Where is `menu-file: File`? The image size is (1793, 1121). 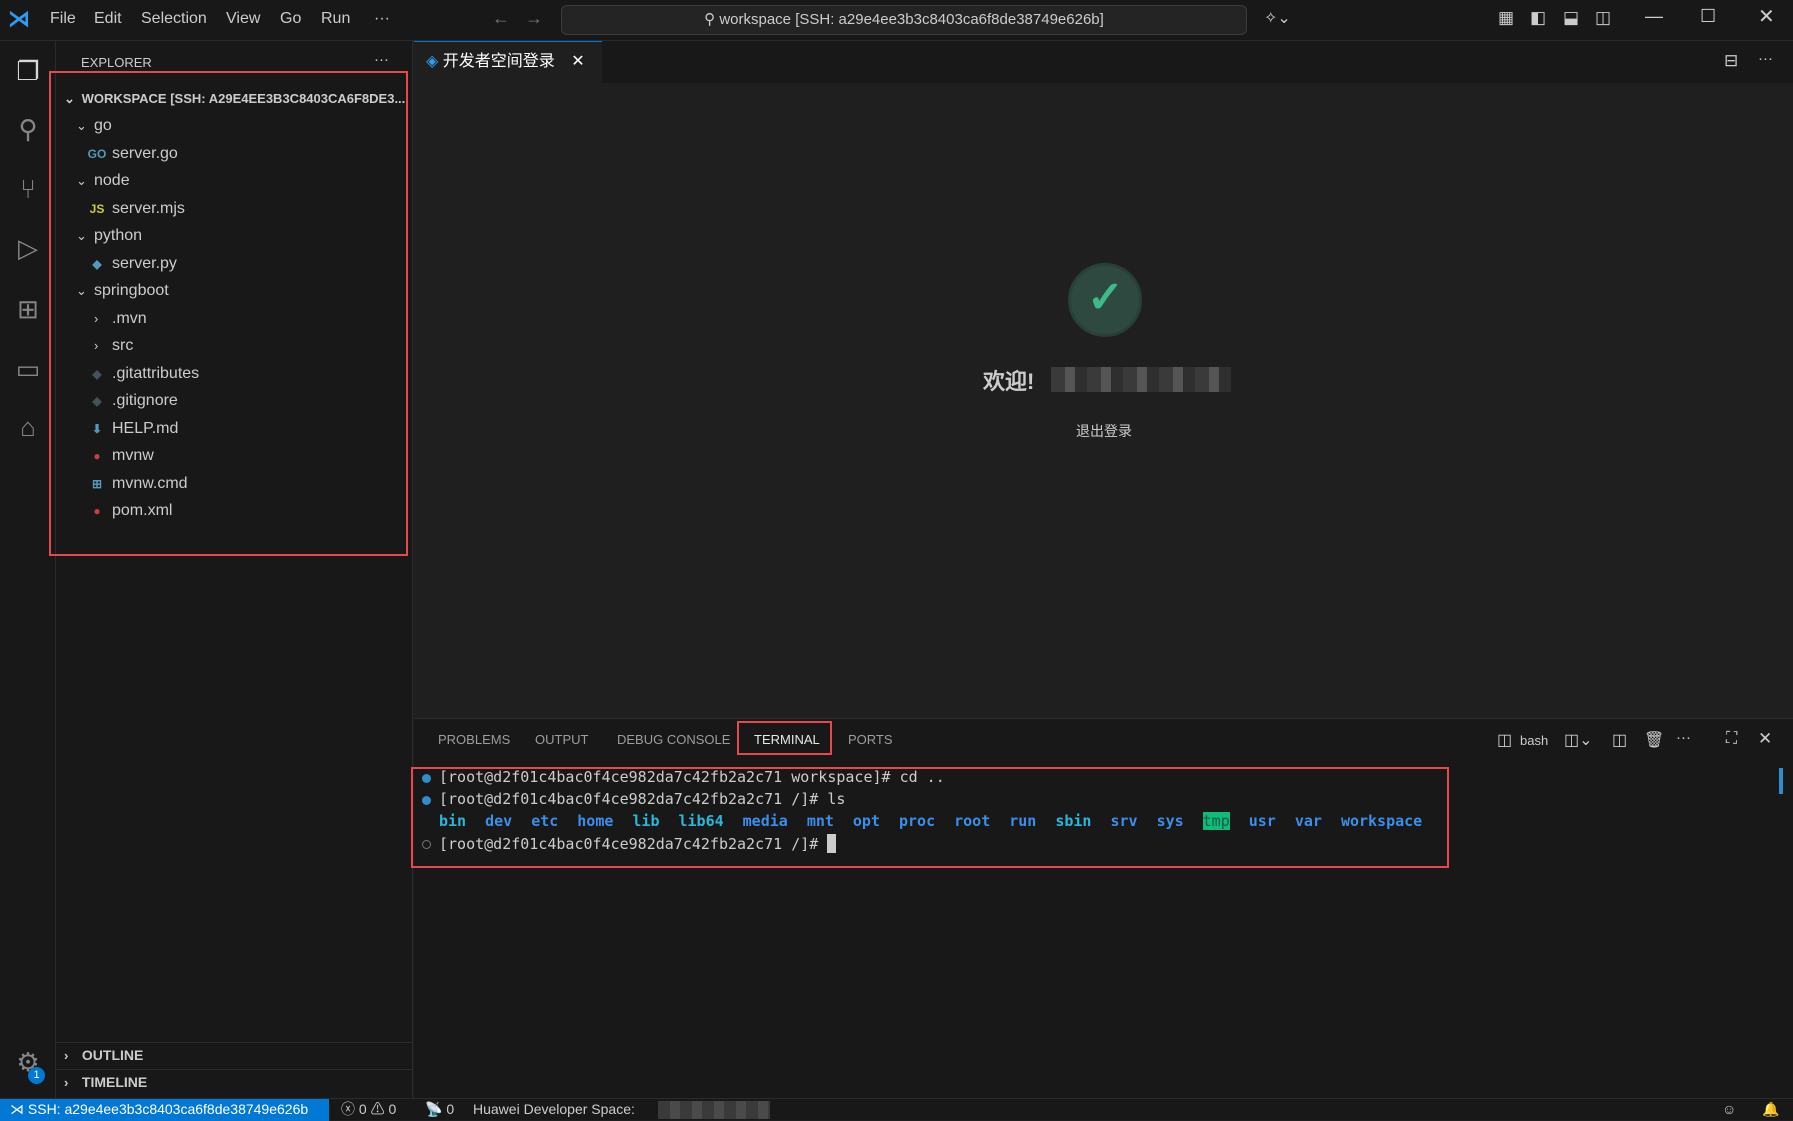
menu-file: File is located at coordinates (63, 19).